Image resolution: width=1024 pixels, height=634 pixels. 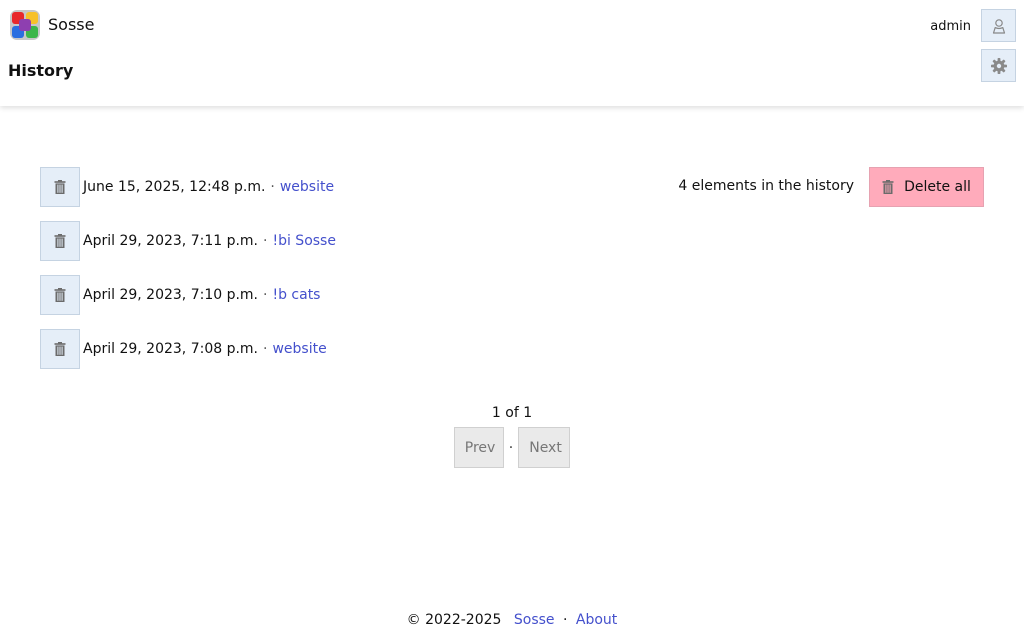 I want to click on history-item-date: April 29, 2023, 7:10 p.m., so click(x=171, y=295).